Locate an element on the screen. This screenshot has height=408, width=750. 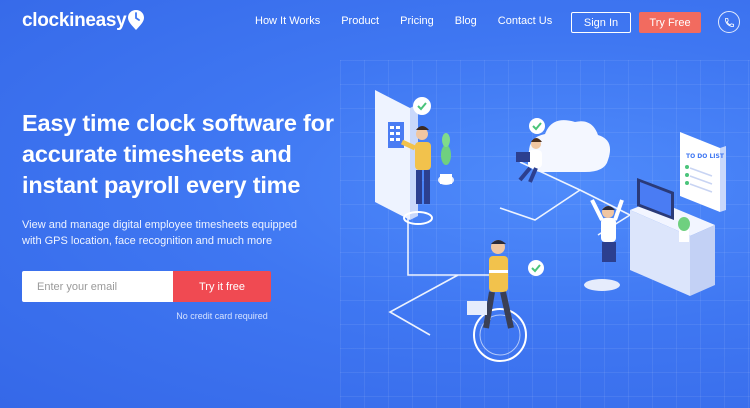
headline-line: Easy time clock software for is located at coordinates (178, 123).